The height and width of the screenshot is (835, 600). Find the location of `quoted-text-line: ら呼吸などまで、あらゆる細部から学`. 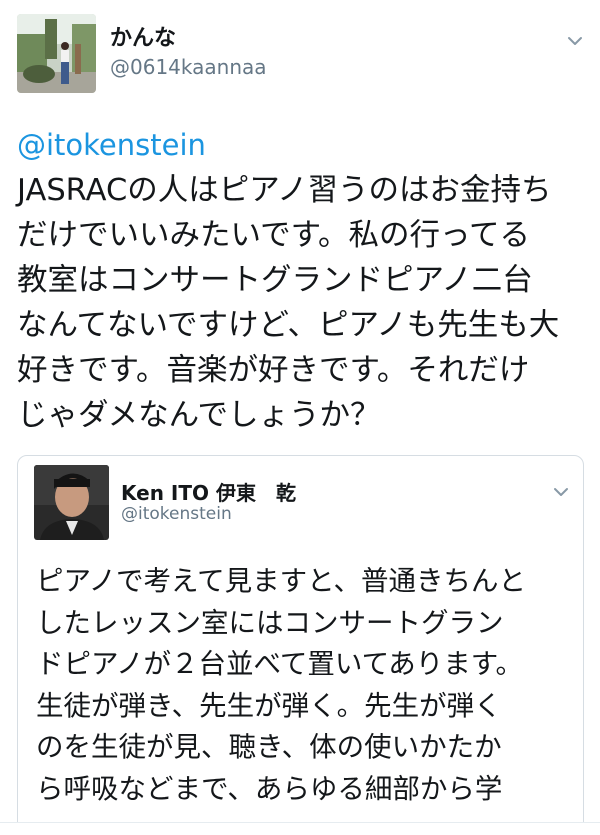

quoted-text-line: ら呼吸などまで、あらゆる細部から学 is located at coordinates (269, 788).